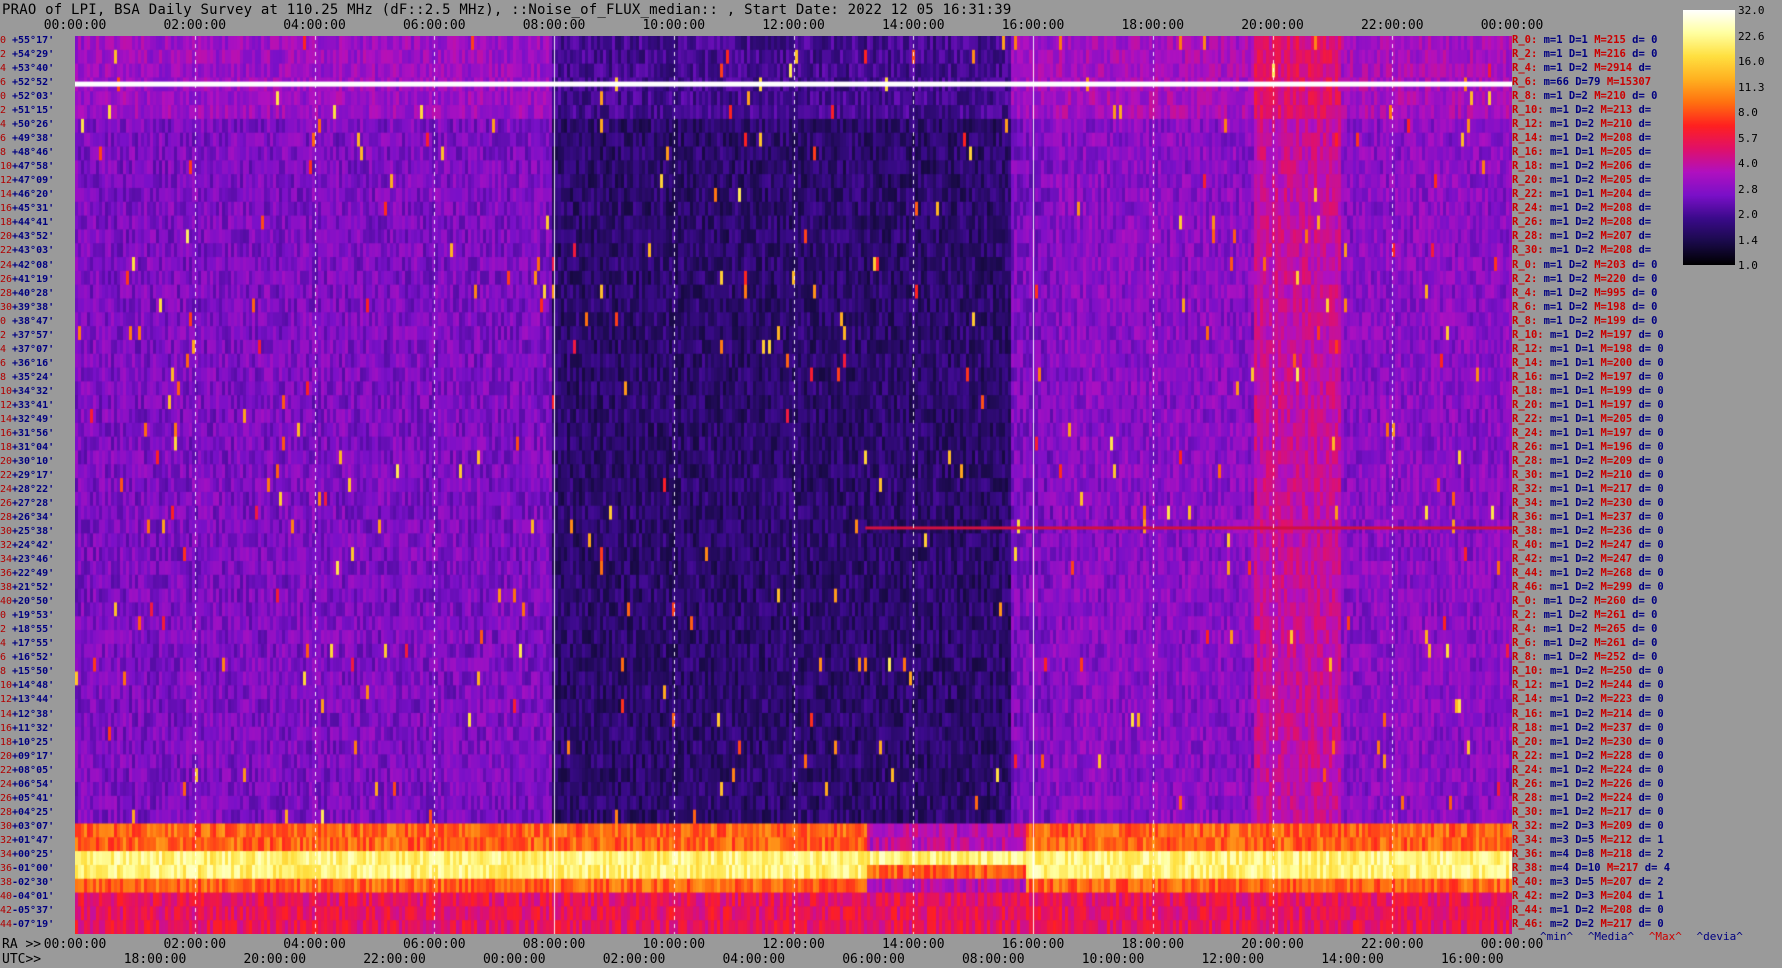  What do you see at coordinates (33, 237) in the screenshot?
I see `dec-value: +43°52'` at bounding box center [33, 237].